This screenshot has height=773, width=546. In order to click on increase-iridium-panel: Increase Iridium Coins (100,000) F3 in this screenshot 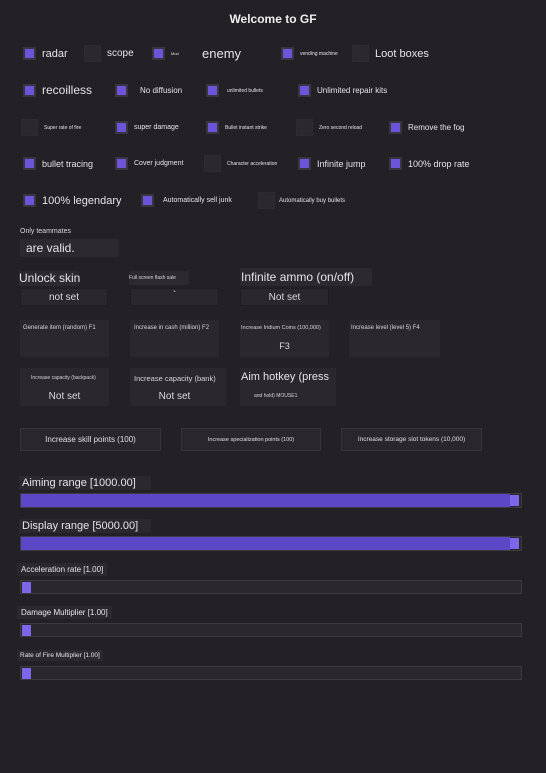, I will do `click(284, 338)`.